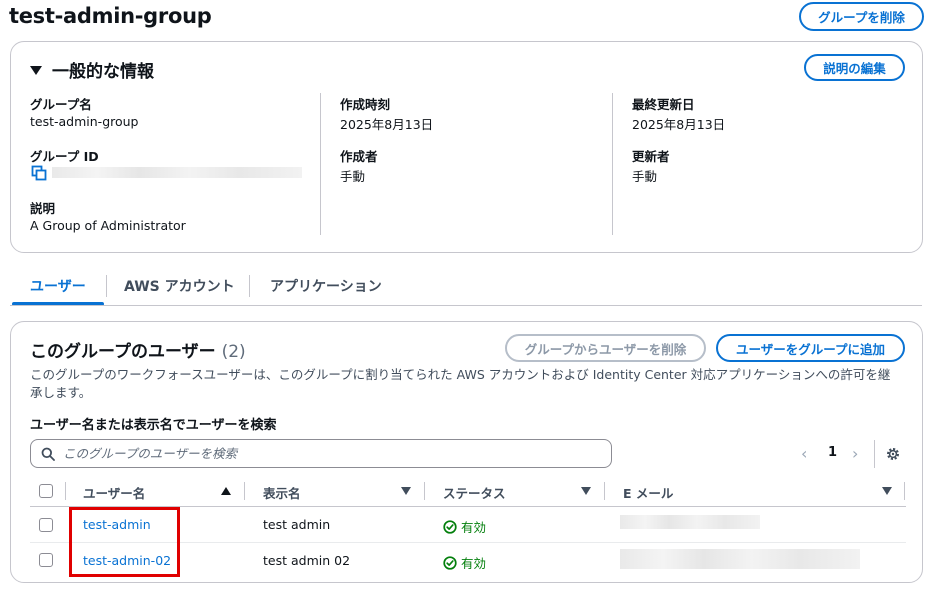 The image size is (930, 589). Describe the element at coordinates (43, 208) in the screenshot. I see `description-label: 説明` at that location.